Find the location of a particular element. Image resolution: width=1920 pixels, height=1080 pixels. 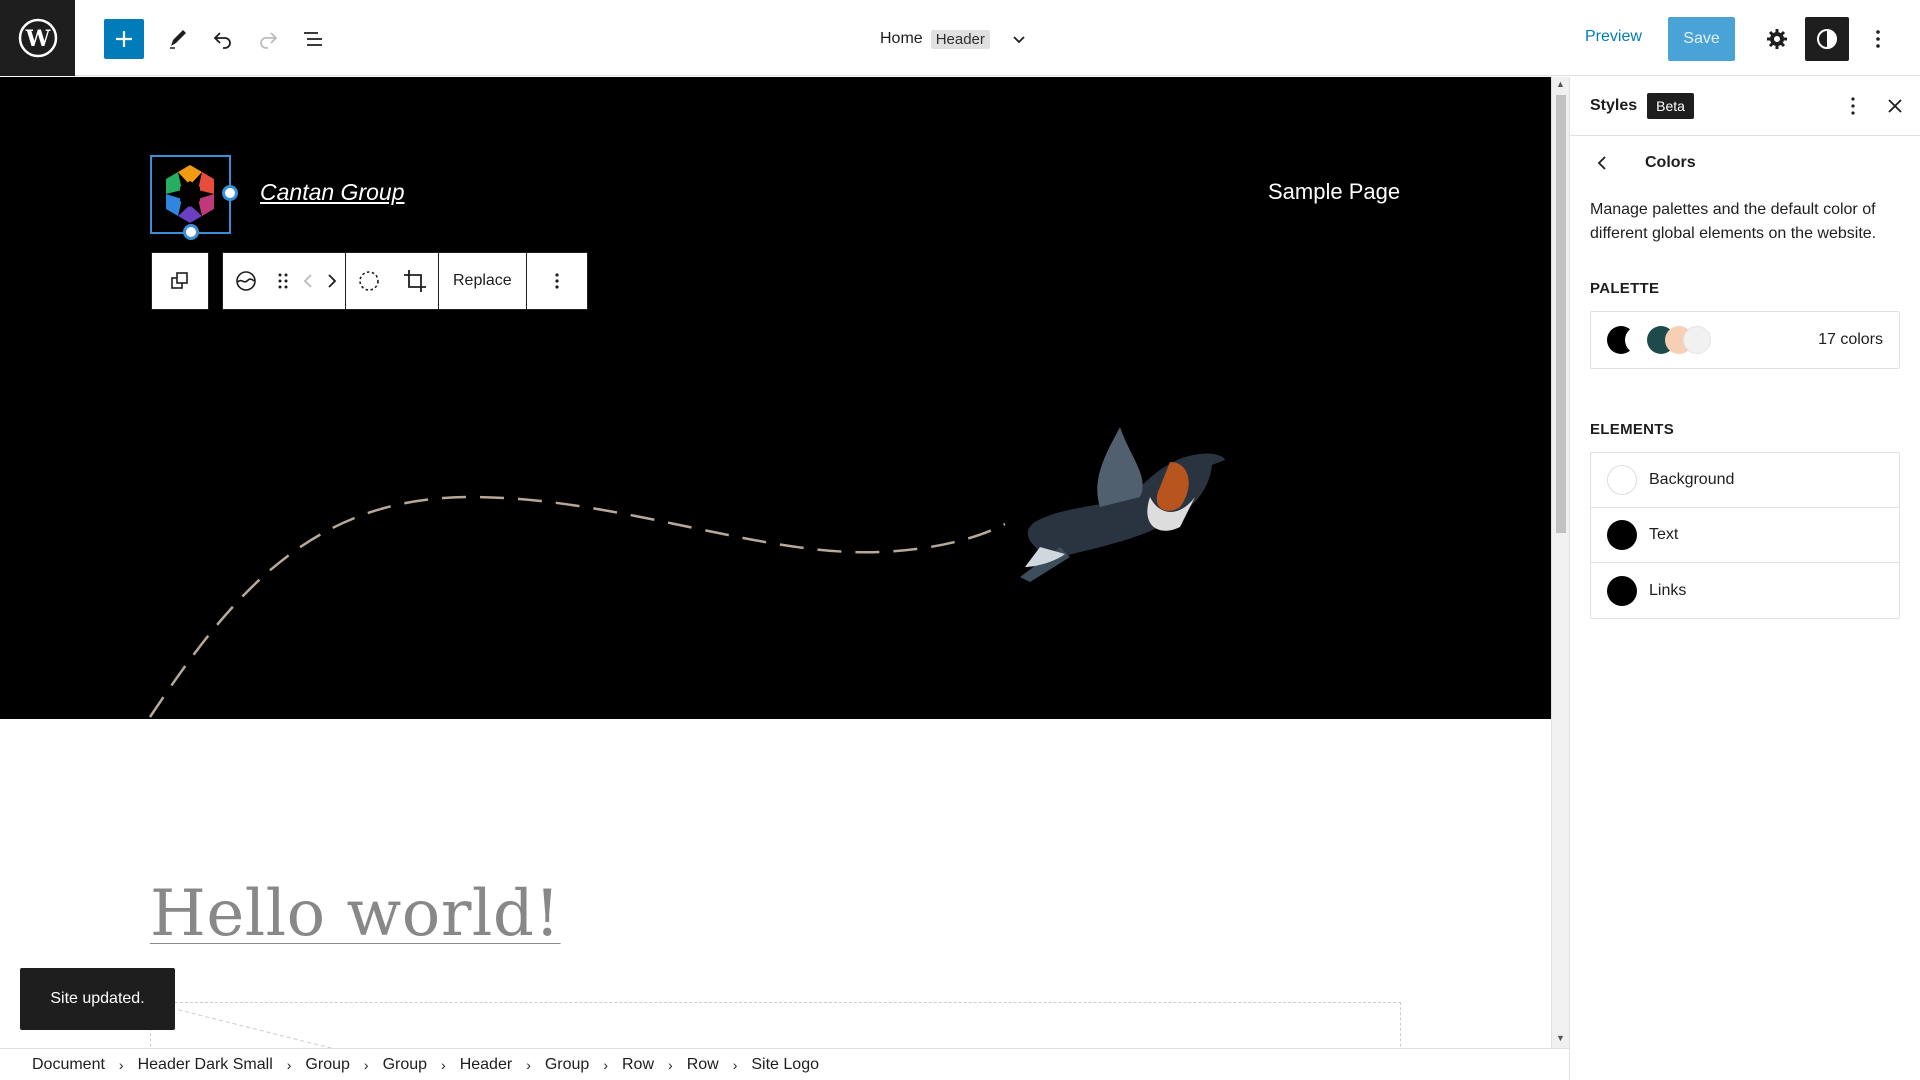

editor-header: W Home Header Preview Save is located at coordinates (960, 38).